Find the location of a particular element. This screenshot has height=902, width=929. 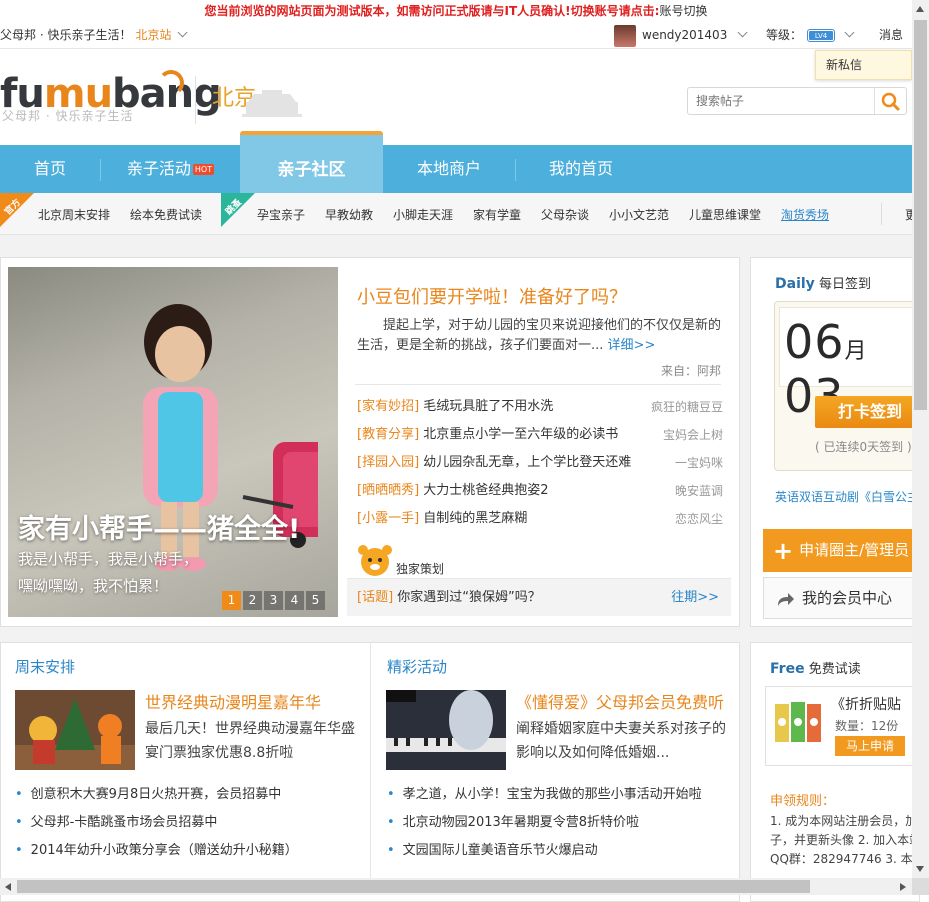

subnav-item: 孕宝亲子 is located at coordinates (281, 215).